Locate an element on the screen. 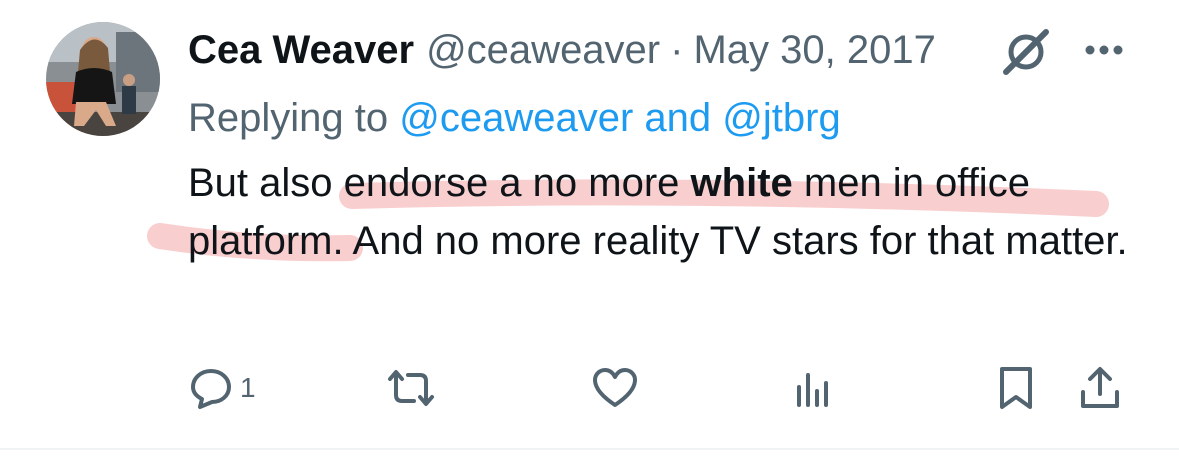  views-bar-icon is located at coordinates (812, 390).